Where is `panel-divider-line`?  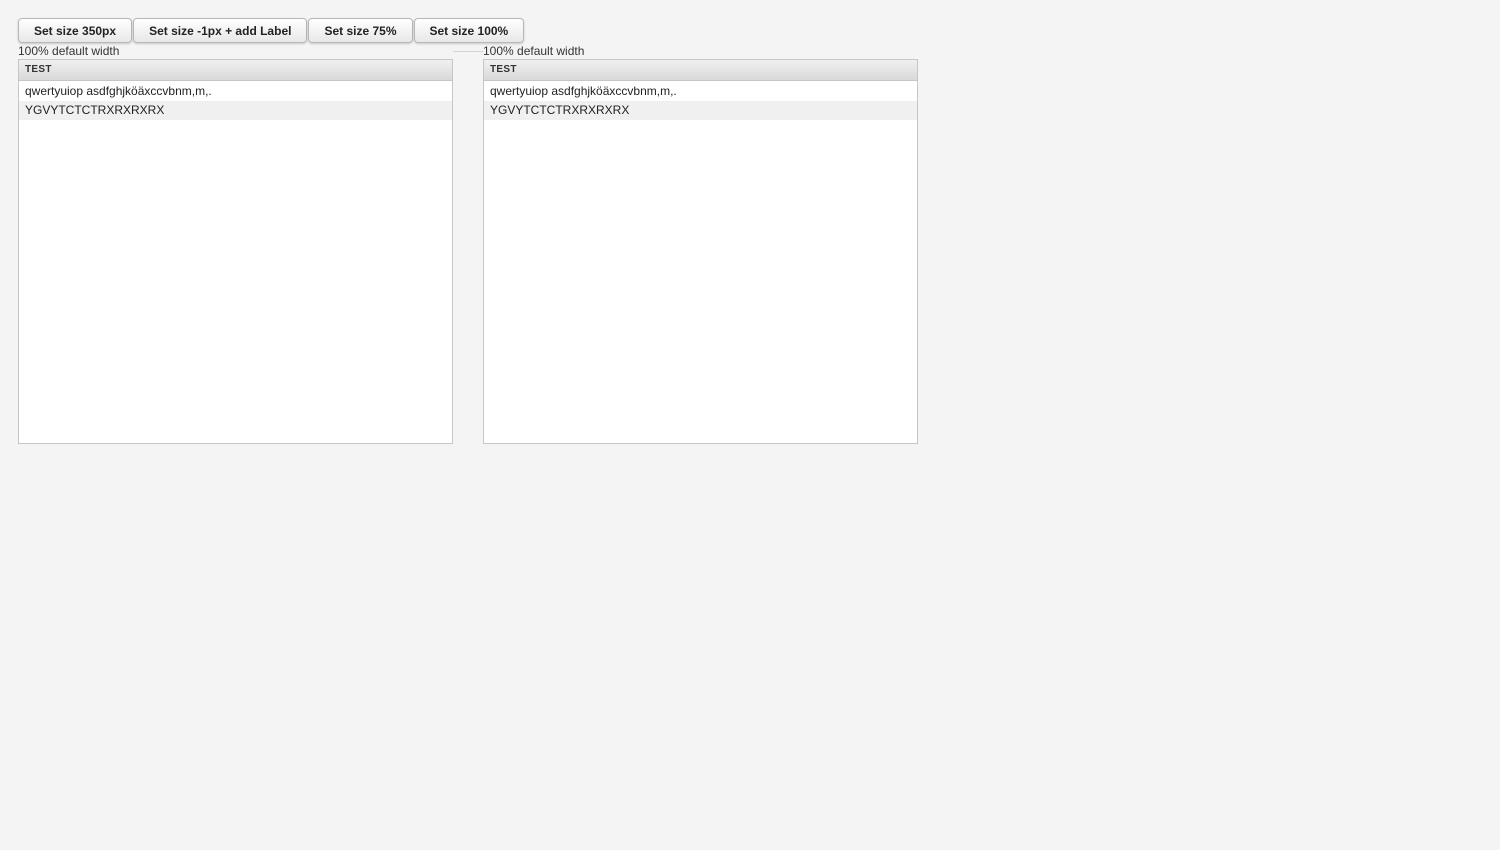 panel-divider-line is located at coordinates (468, 51).